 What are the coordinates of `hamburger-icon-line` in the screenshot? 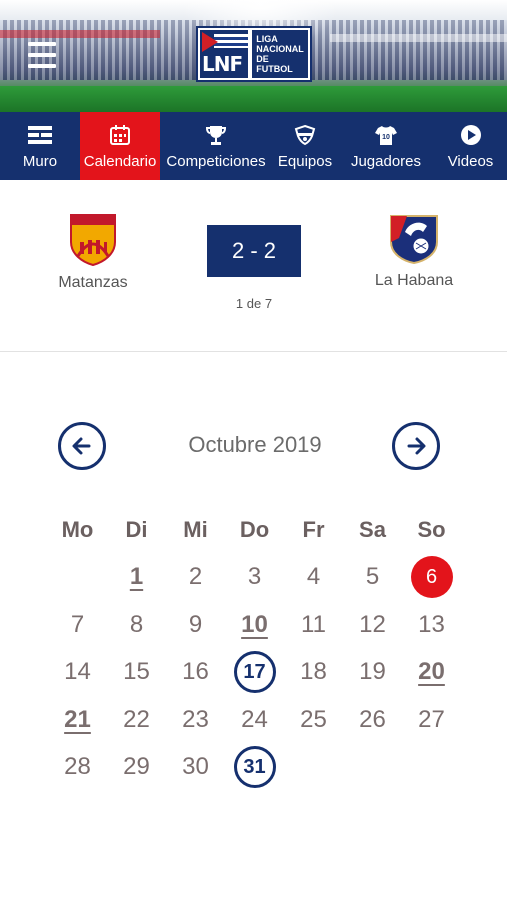 It's located at (42, 66).